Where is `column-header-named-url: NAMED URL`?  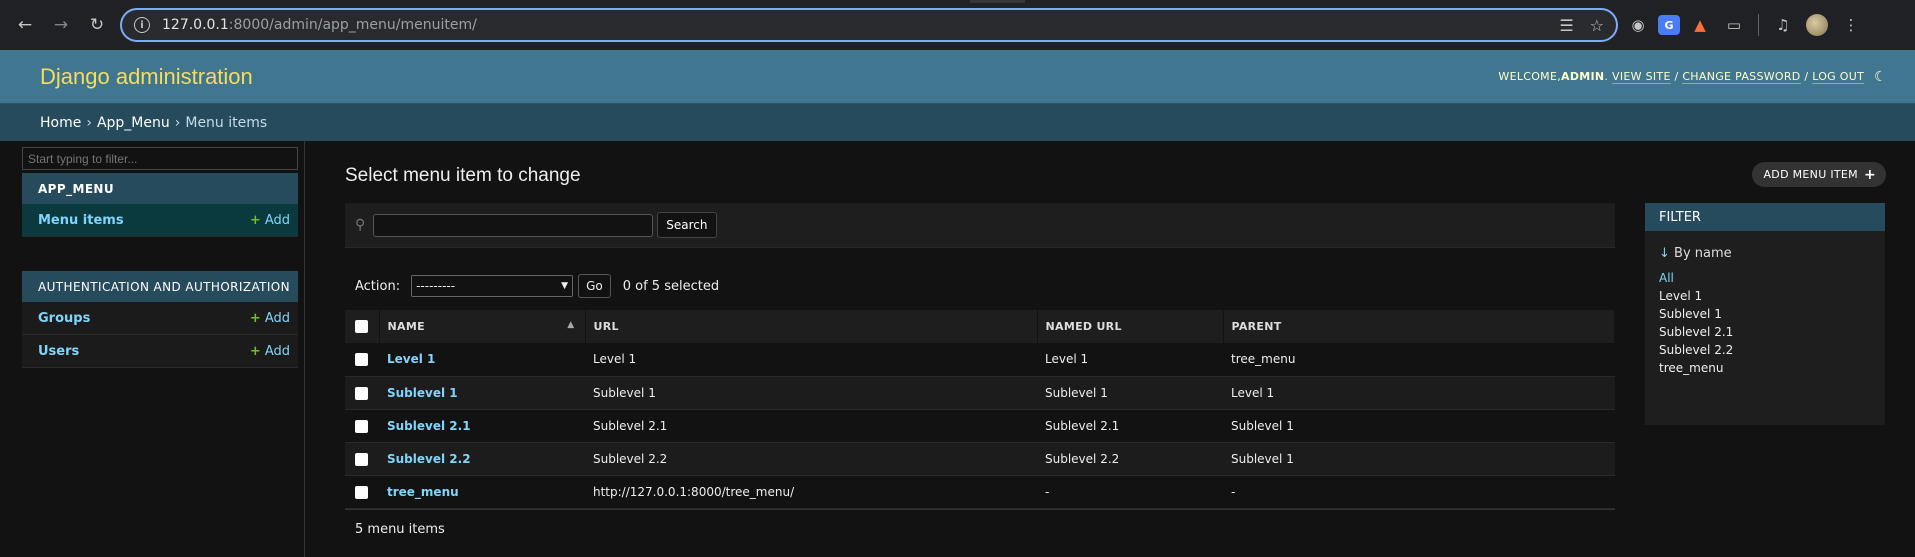 column-header-named-url: NAMED URL is located at coordinates (1130, 326).